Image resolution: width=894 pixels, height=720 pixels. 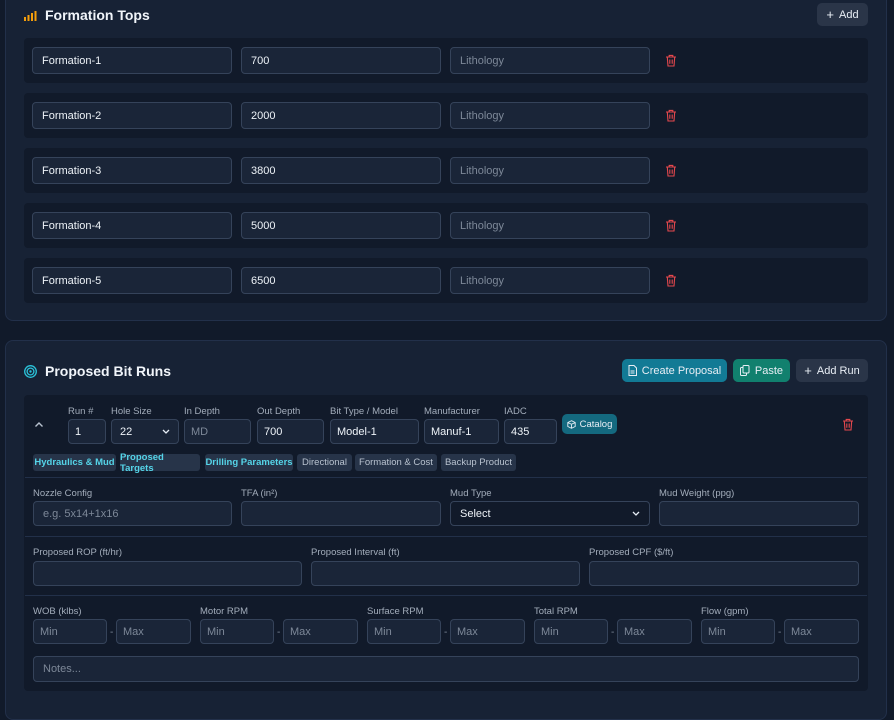 What do you see at coordinates (364, 411) in the screenshot?
I see `bit-type-label: Bit Type / Model` at bounding box center [364, 411].